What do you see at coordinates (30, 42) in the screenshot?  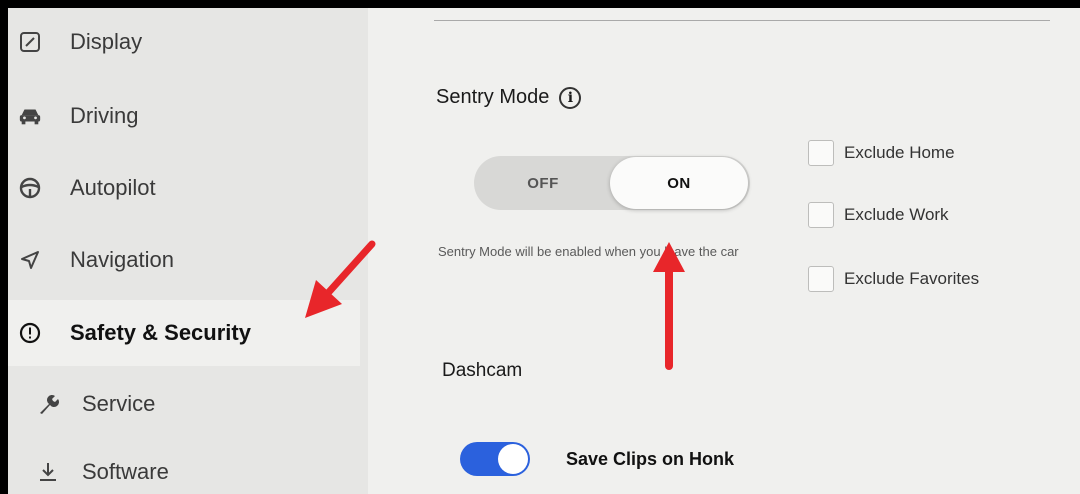 I see `display-icon` at bounding box center [30, 42].